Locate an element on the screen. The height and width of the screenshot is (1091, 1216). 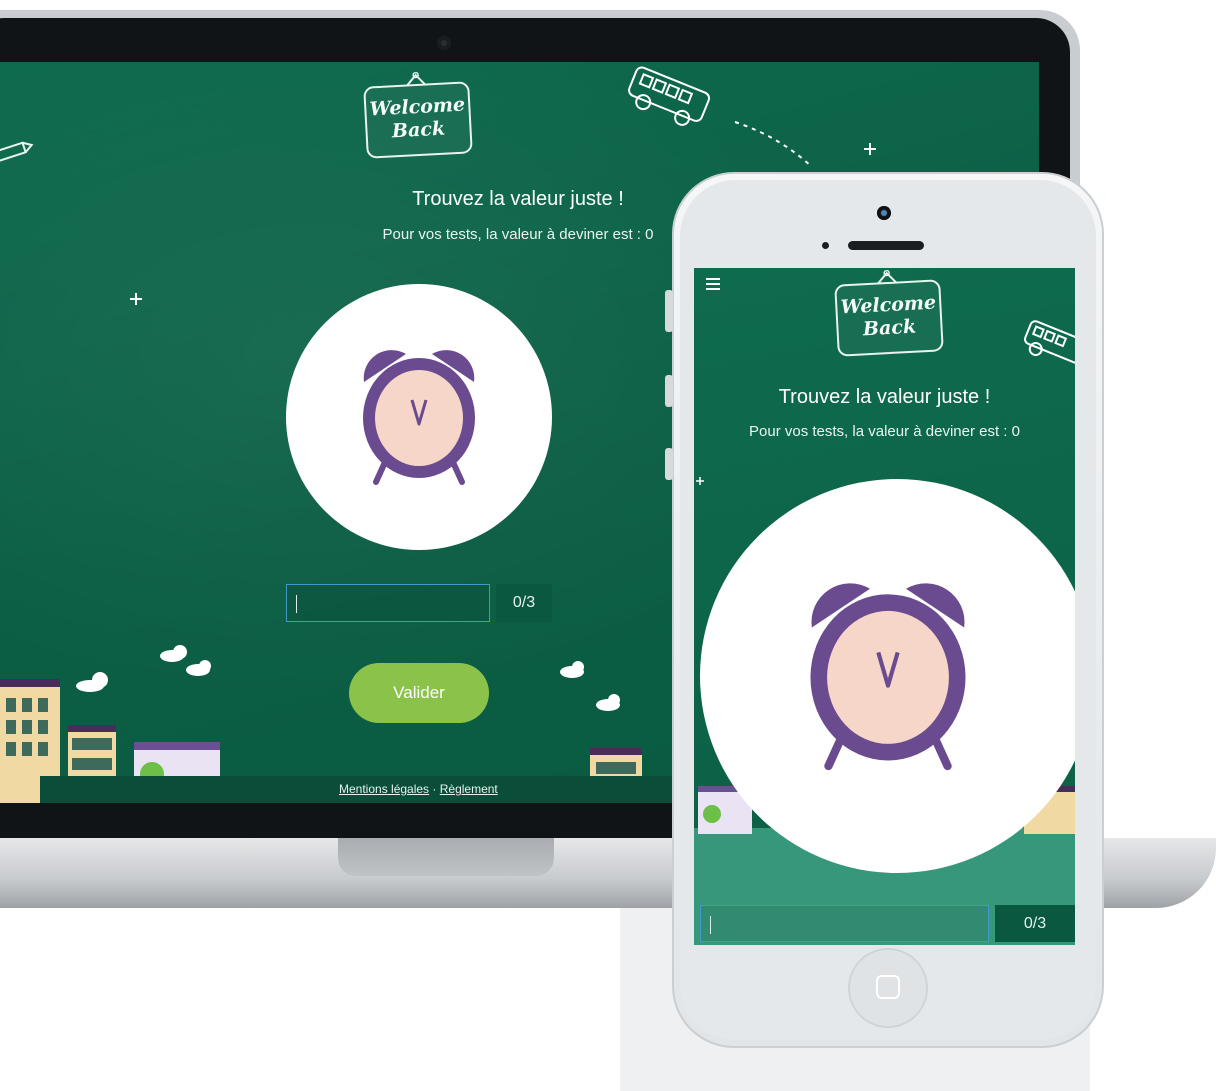
legal-notice-link: Mentions légales is located at coordinates (384, 789).